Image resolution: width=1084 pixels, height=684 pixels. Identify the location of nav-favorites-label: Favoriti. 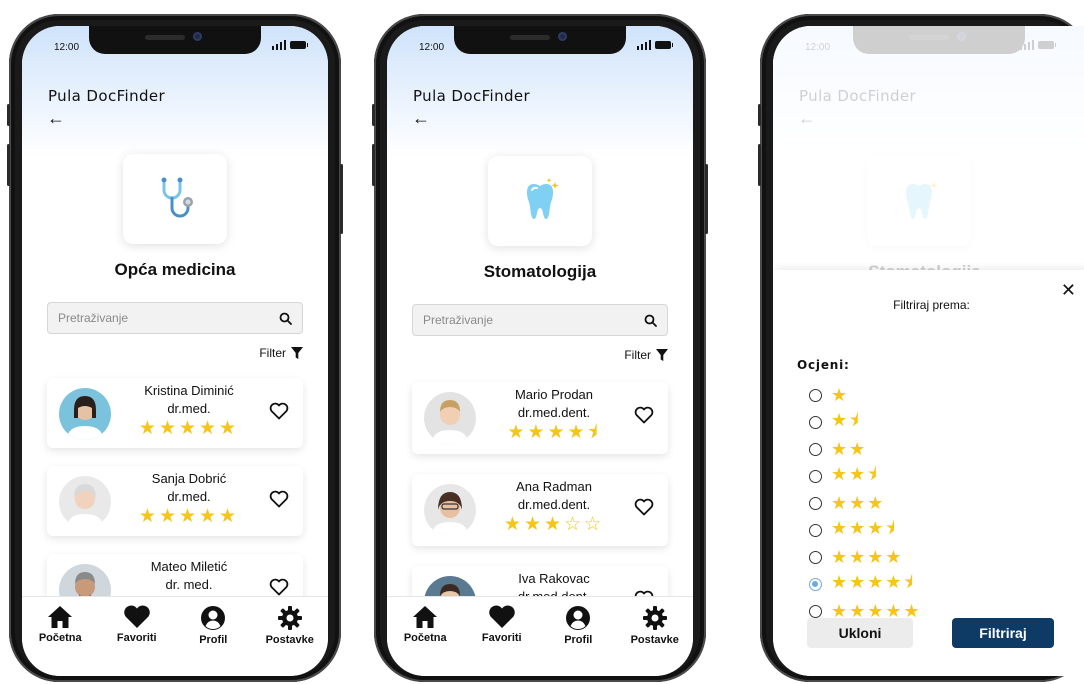
(136, 638).